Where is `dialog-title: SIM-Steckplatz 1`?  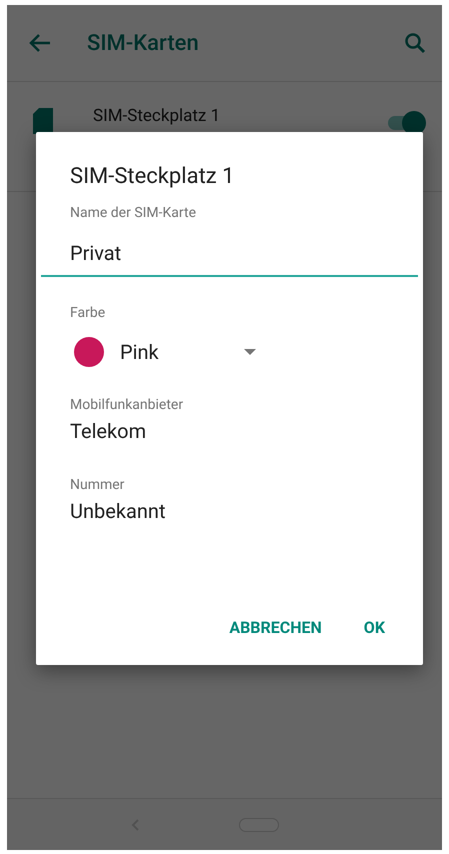
dialog-title: SIM-Steckplatz 1 is located at coordinates (152, 176).